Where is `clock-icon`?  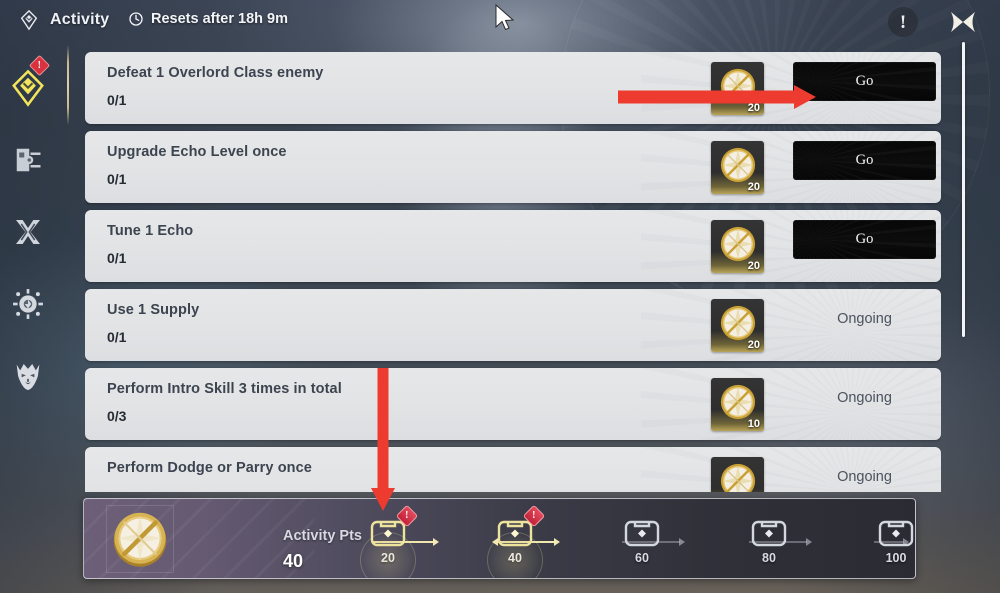 clock-icon is located at coordinates (136, 19).